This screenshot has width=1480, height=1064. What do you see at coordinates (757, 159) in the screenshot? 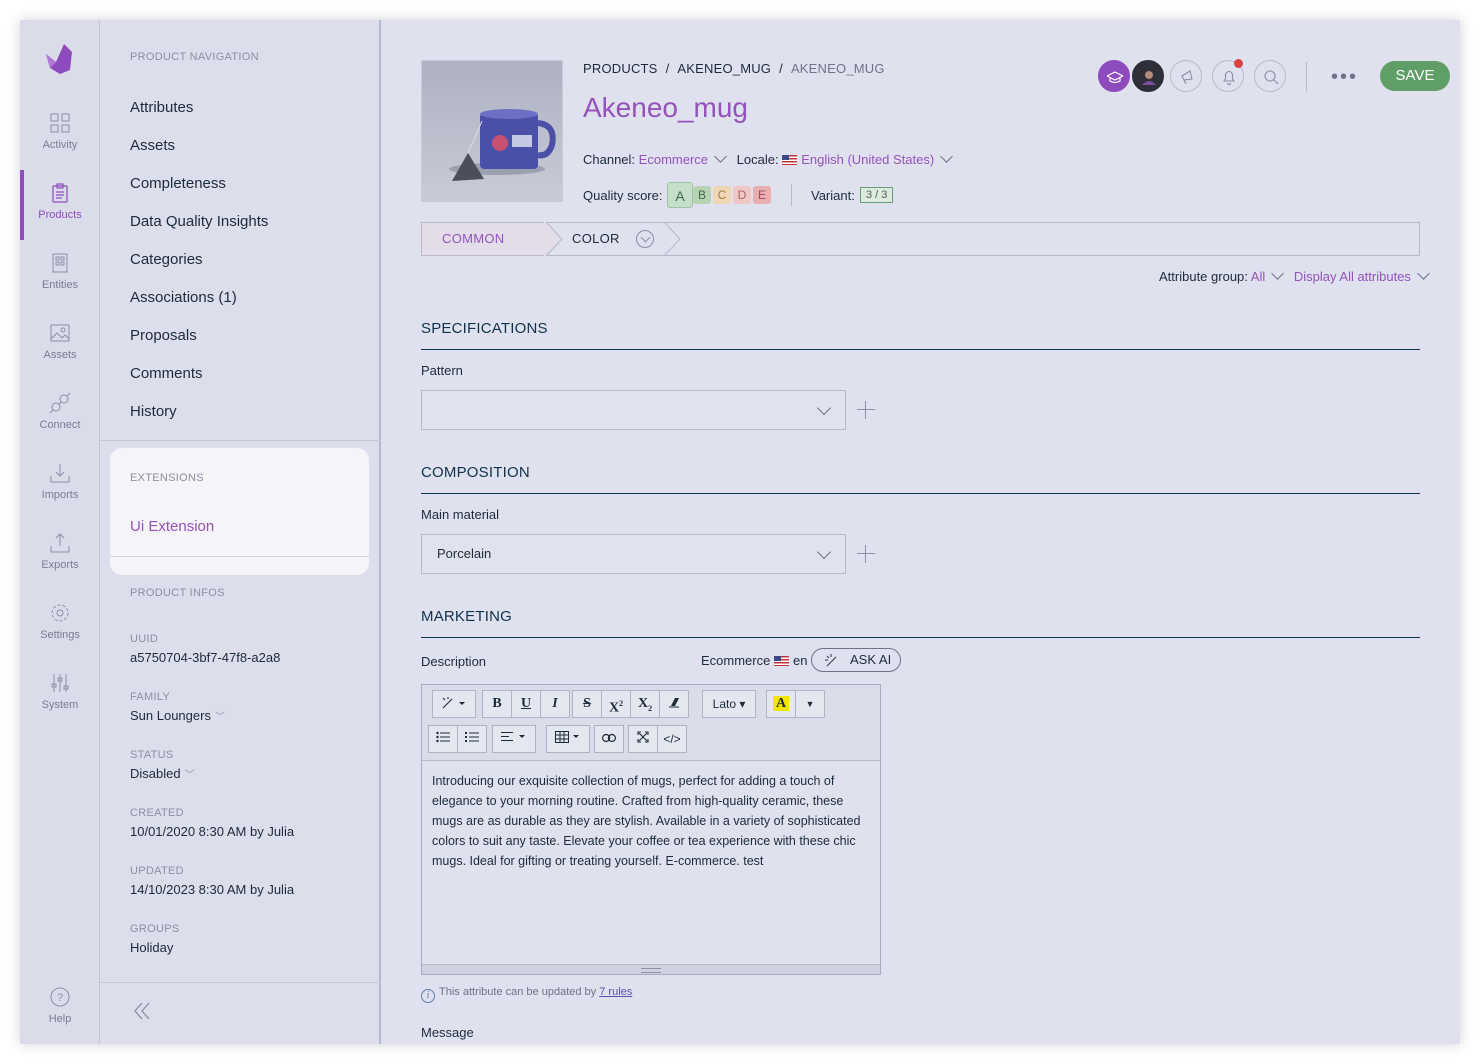
I see `locale-label: Locale:` at bounding box center [757, 159].